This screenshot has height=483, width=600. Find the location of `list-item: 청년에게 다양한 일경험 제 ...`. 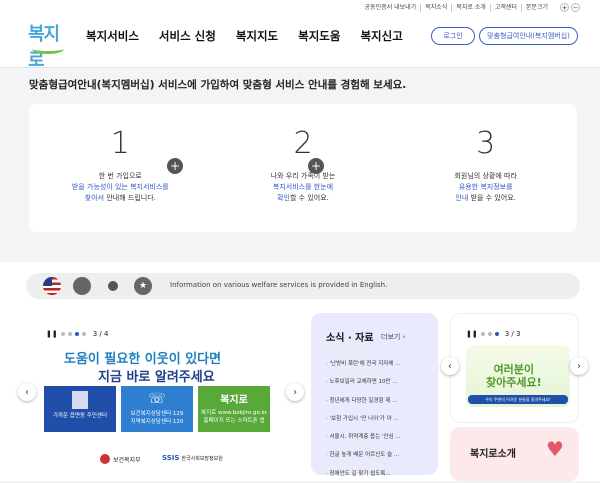

list-item: 청년에게 다양한 일경험 제 ... is located at coordinates (378, 401).